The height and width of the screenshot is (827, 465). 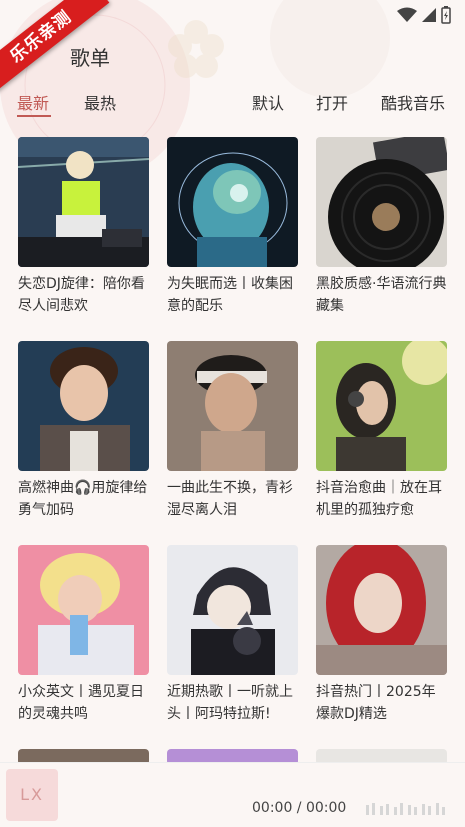 What do you see at coordinates (407, 14) in the screenshot?
I see `wifi-icon` at bounding box center [407, 14].